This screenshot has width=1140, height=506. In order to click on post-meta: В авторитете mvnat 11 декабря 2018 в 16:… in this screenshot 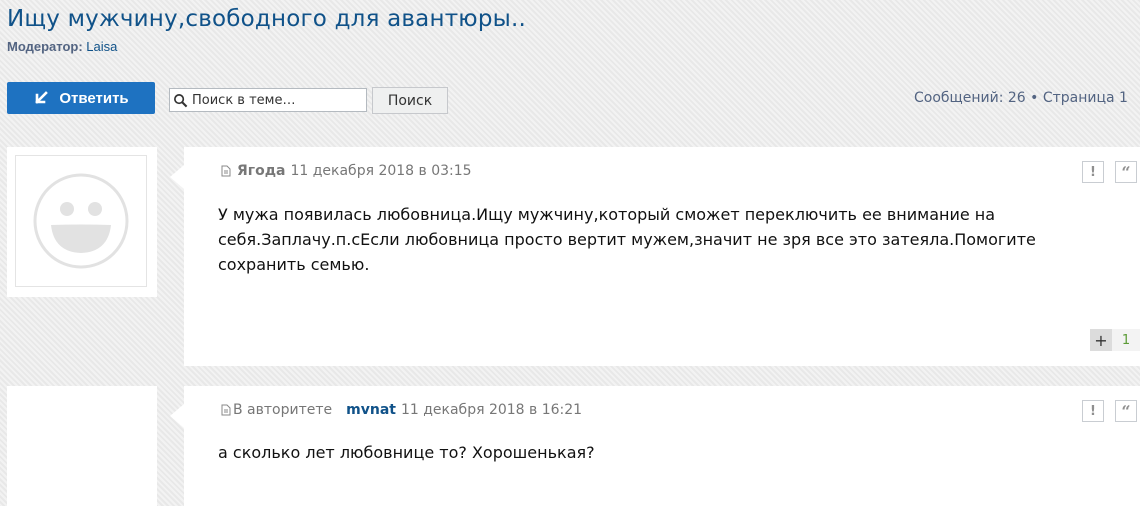, I will do `click(401, 410)`.